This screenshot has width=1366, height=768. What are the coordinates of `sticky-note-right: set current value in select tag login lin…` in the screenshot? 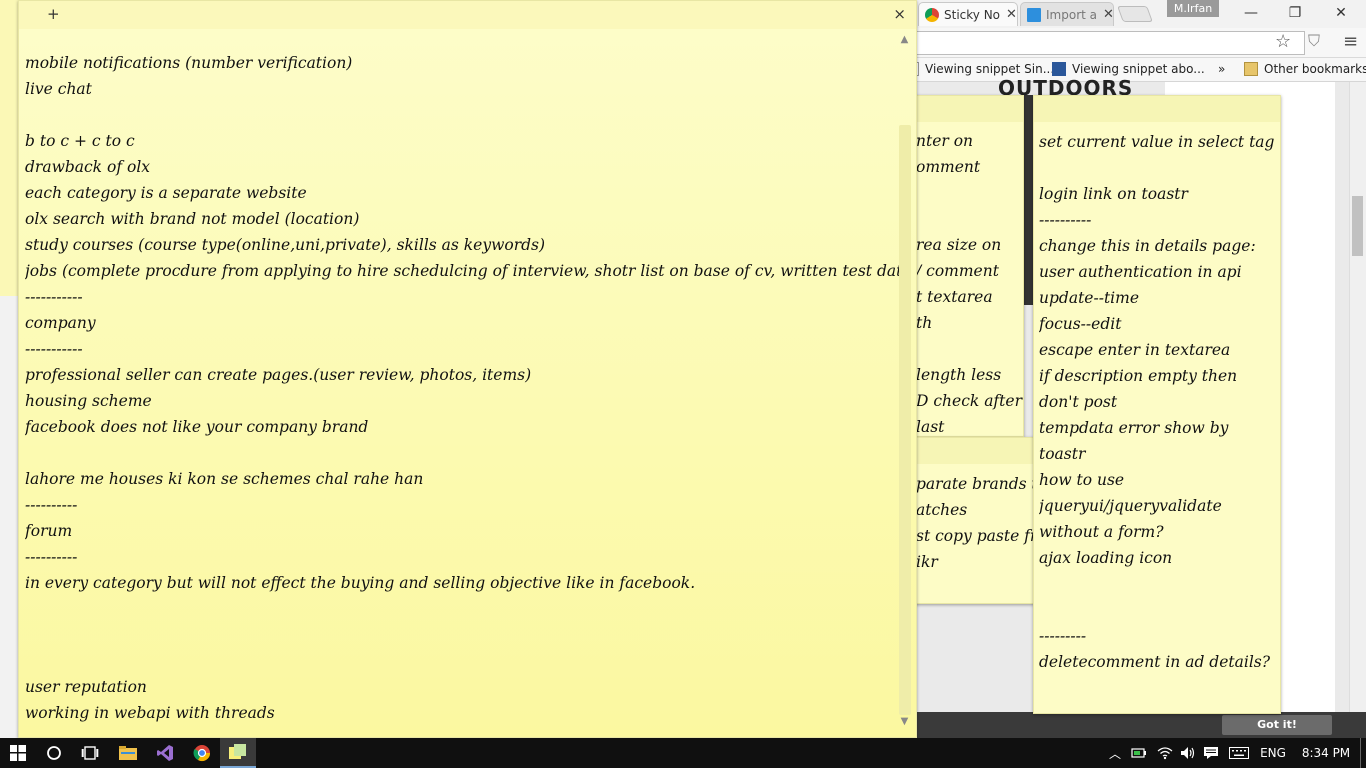 It's located at (1157, 404).